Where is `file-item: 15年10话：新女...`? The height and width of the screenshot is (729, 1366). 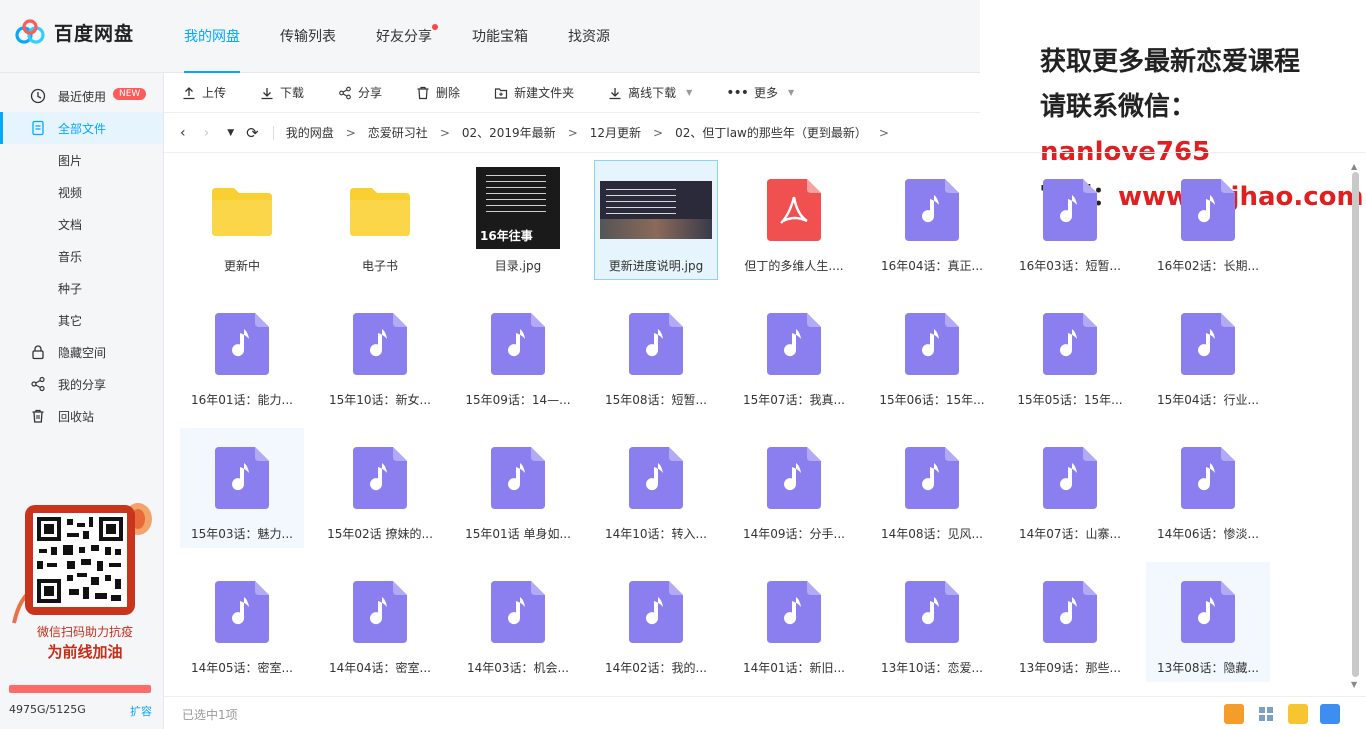
file-item: 15年10话：新女... is located at coordinates (380, 354).